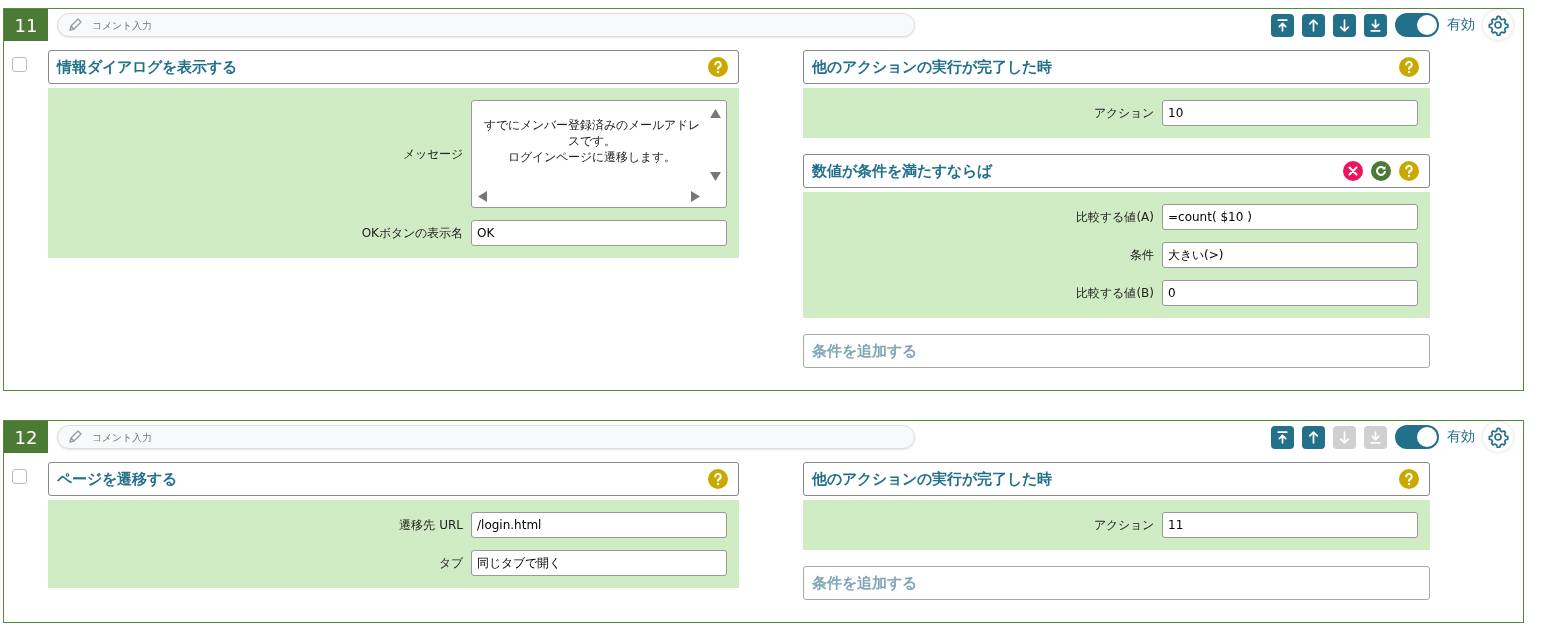 This screenshot has height=626, width=1543. I want to click on field-label: 比較する値(B), so click(1115, 293).